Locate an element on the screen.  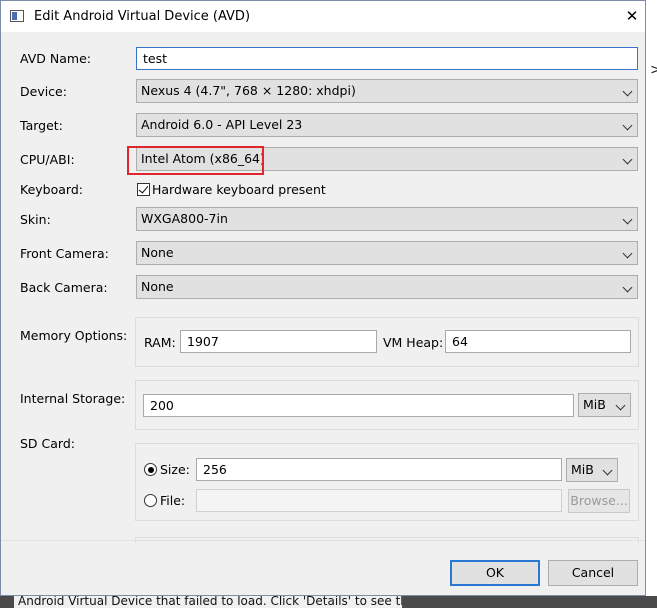
skin-value: WXGA800-7in is located at coordinates (184, 218).